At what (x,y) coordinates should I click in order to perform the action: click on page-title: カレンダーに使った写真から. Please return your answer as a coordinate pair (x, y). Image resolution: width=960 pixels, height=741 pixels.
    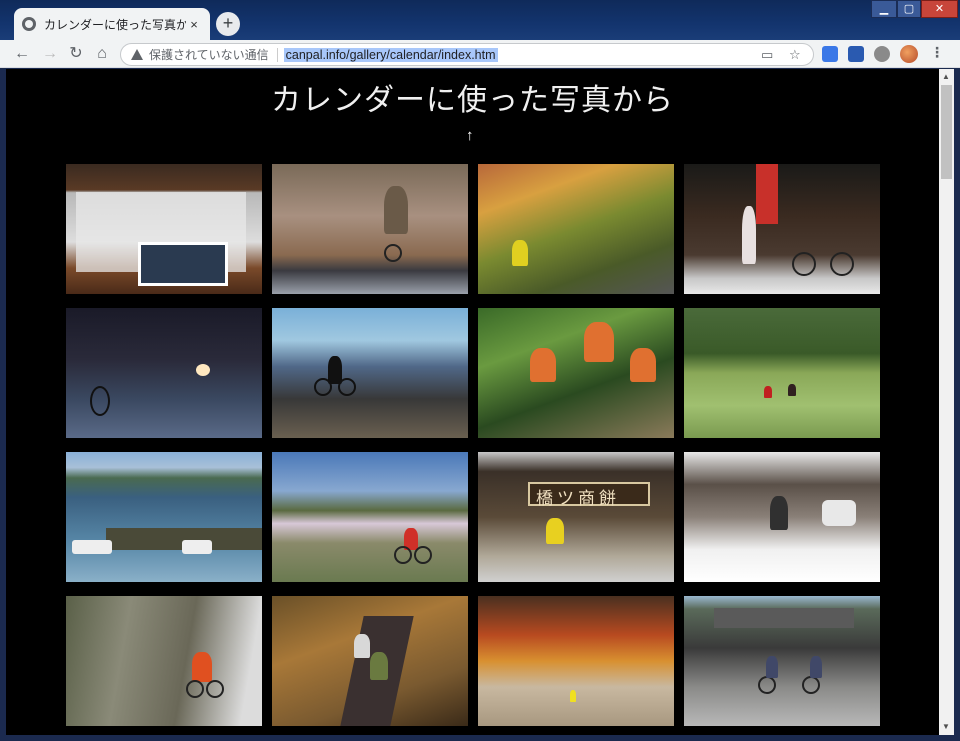
    Looking at the image, I should click on (472, 100).